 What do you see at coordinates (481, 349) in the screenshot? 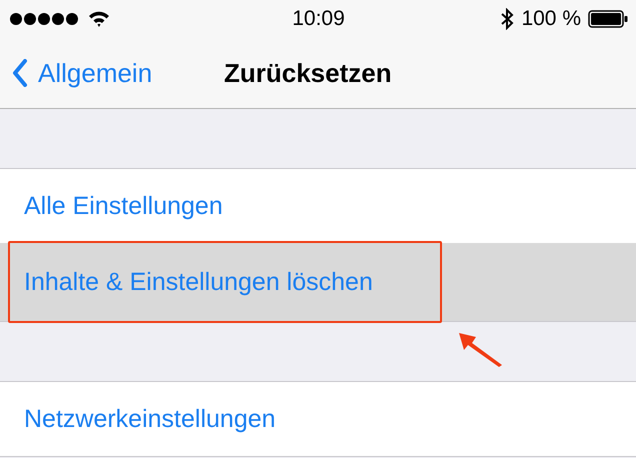
I see `arrow-icon` at bounding box center [481, 349].